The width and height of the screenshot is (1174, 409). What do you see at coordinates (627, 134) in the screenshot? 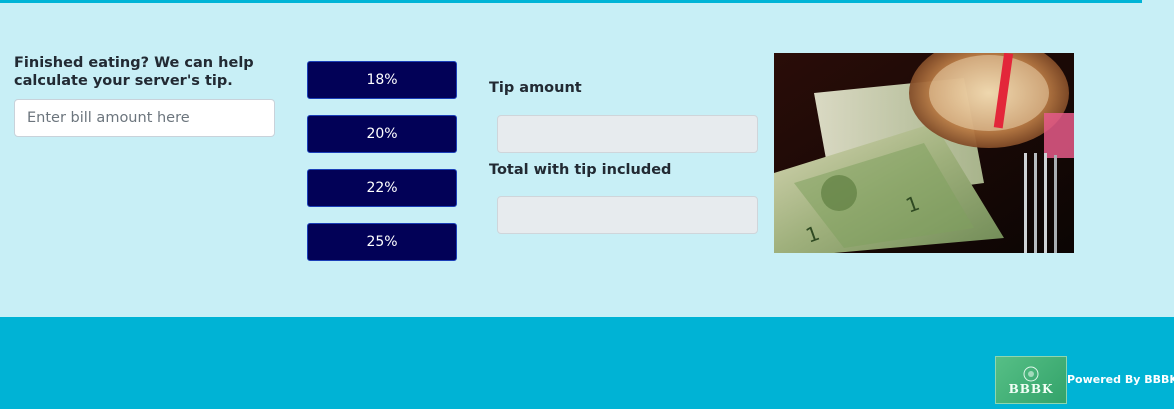
I see `tip-amount-field` at bounding box center [627, 134].